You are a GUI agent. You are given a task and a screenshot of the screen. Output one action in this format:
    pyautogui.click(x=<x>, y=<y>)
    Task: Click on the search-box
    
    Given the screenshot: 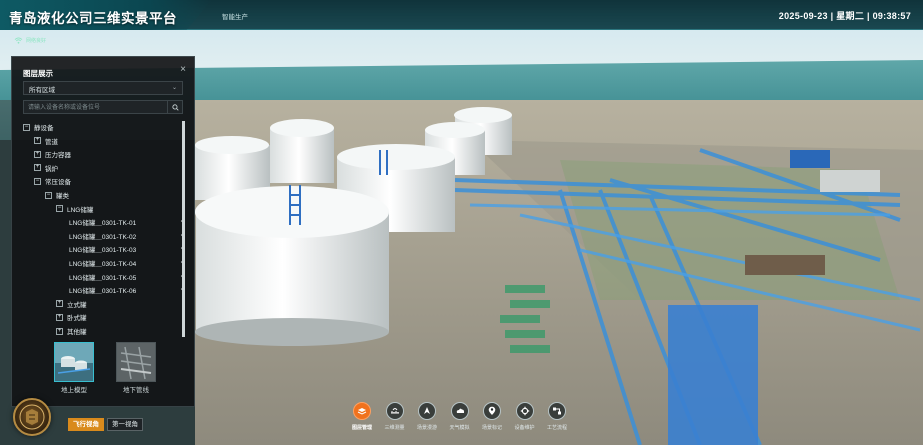 What is the action you would take?
    pyautogui.click(x=103, y=107)
    